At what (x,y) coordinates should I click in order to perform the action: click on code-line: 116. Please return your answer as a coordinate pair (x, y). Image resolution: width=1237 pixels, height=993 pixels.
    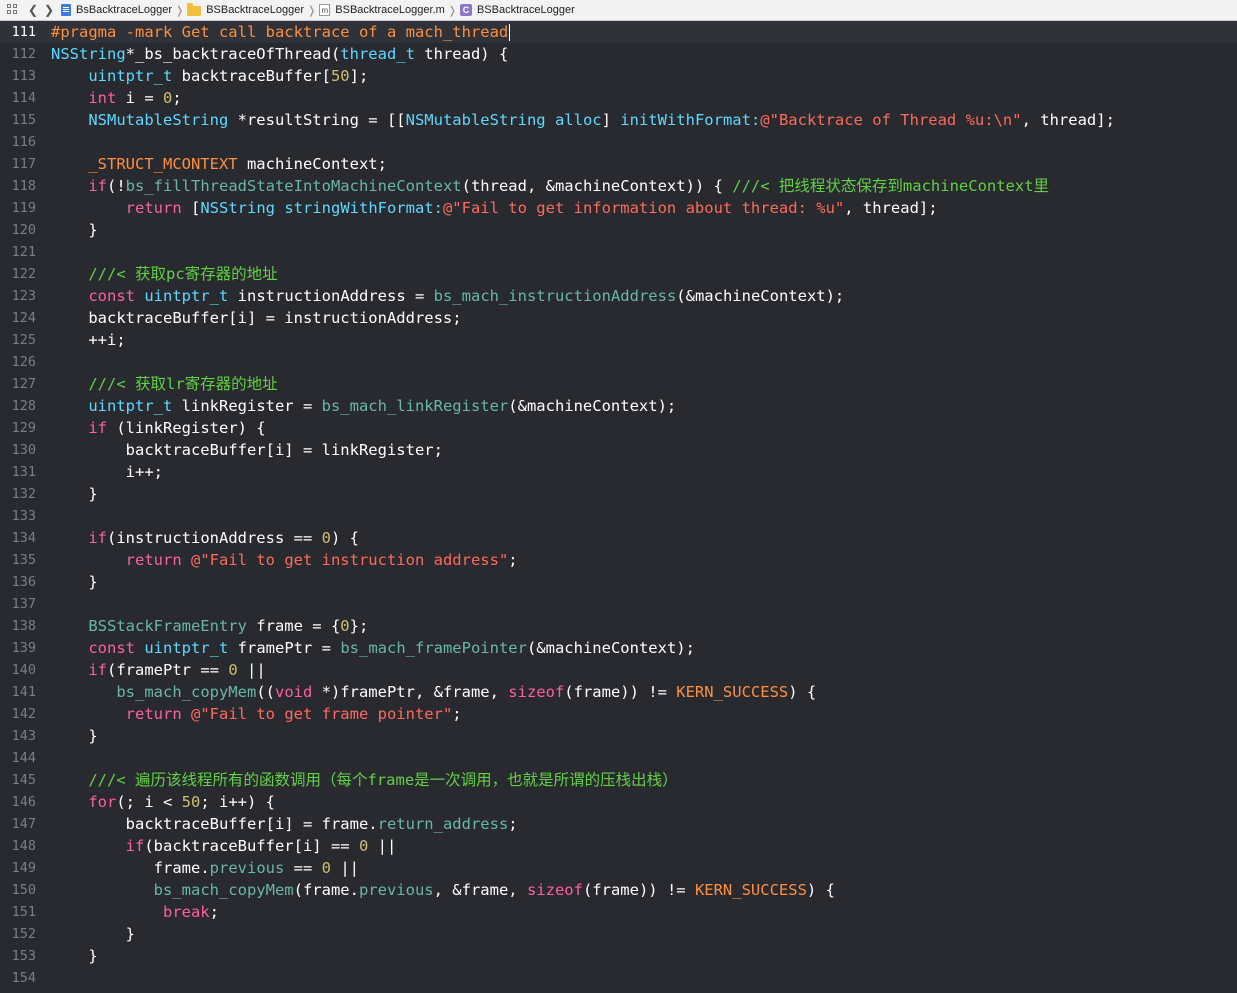
    Looking at the image, I should click on (618, 142).